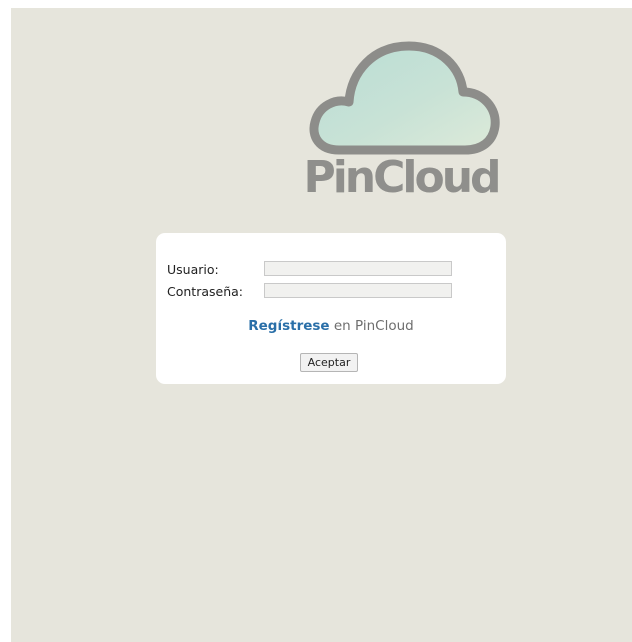  I want to click on register-suffix-text: en PinCloud, so click(373, 326).